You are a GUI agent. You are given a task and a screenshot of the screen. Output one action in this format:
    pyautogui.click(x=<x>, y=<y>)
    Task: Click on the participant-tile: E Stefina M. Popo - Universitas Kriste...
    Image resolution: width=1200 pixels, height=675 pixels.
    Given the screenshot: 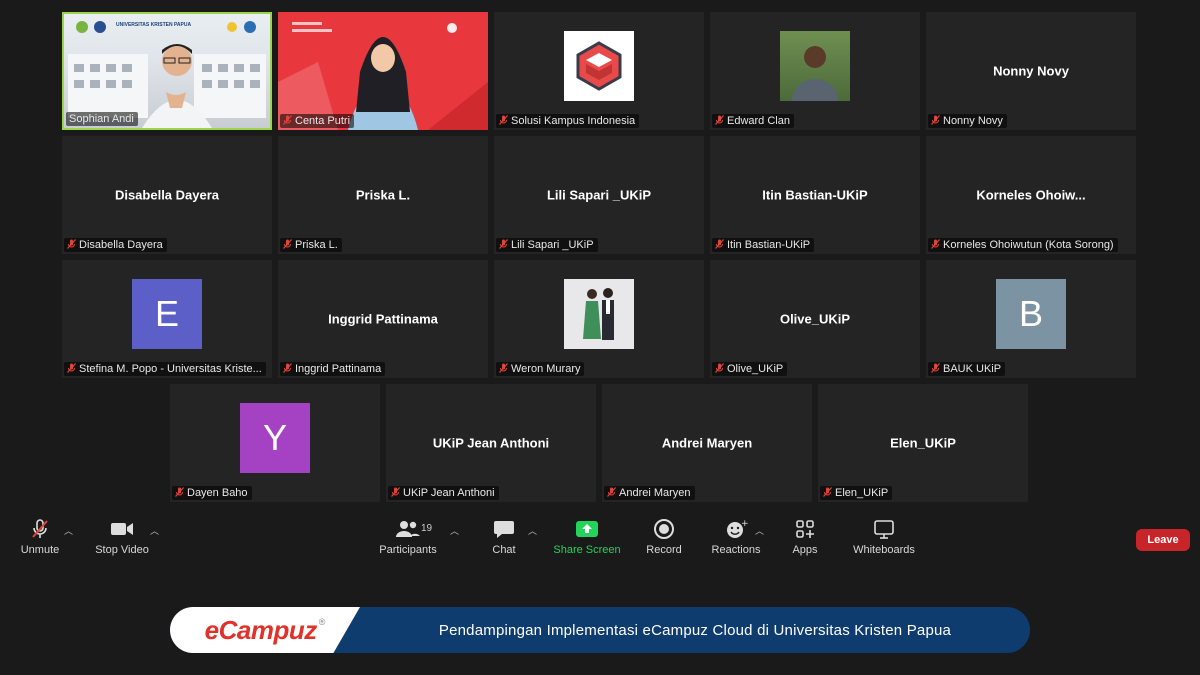 What is the action you would take?
    pyautogui.click(x=167, y=319)
    